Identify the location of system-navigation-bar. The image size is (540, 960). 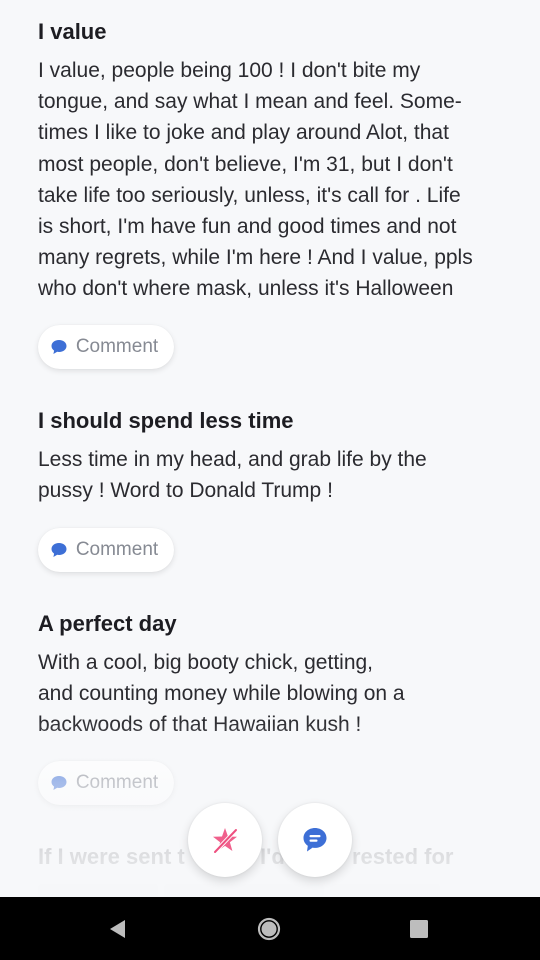
(270, 928).